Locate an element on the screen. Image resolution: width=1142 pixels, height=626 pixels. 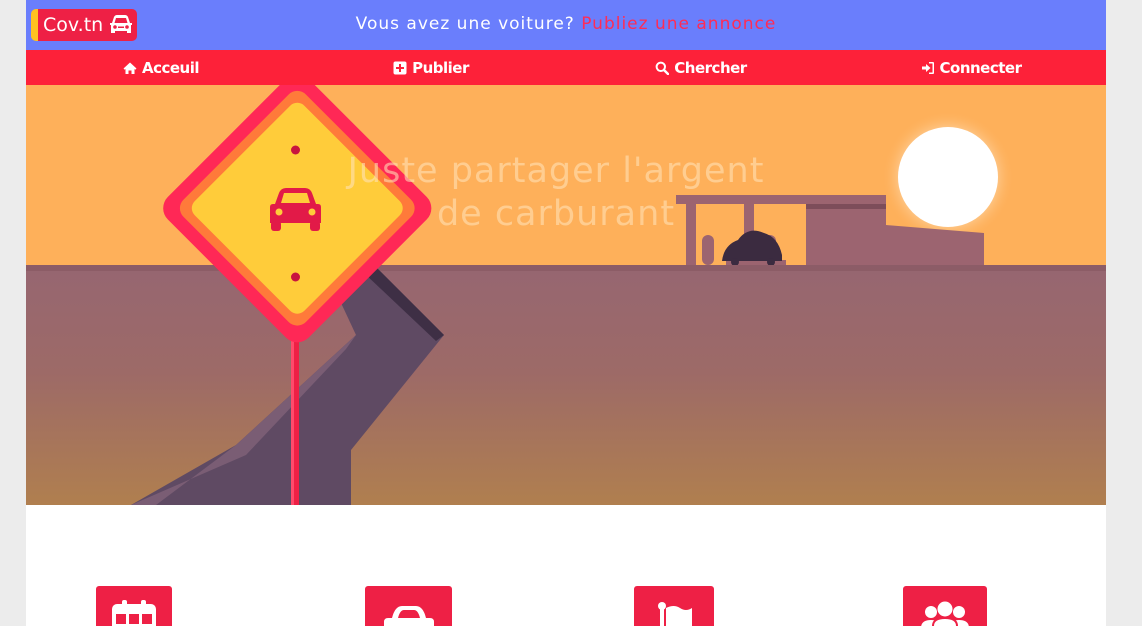
feature-flag is located at coordinates (674, 606).